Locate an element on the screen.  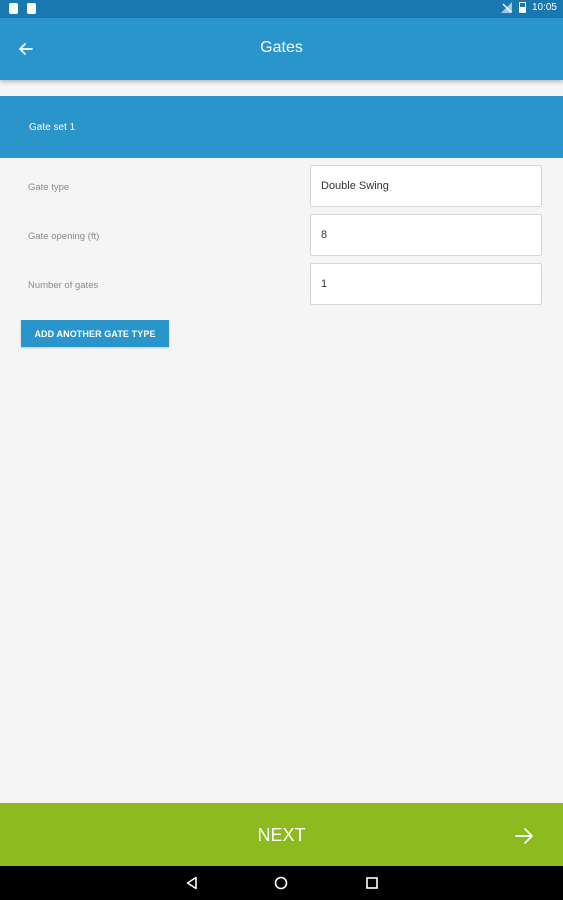
page-title: Gates is located at coordinates (281, 47).